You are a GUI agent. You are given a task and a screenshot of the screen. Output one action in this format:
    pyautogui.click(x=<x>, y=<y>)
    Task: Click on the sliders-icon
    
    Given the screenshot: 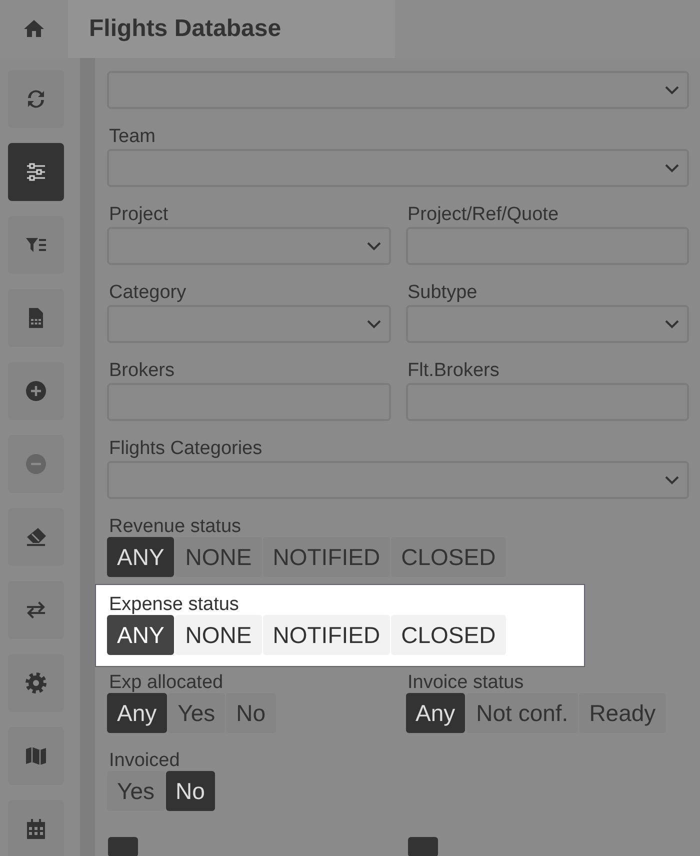 What is the action you would take?
    pyautogui.click(x=36, y=172)
    